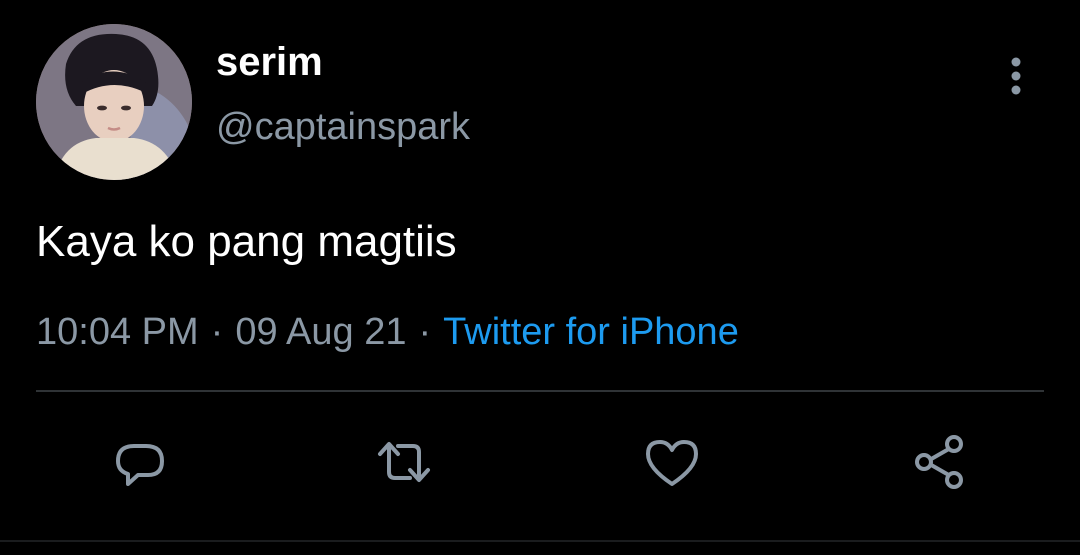 The height and width of the screenshot is (555, 1080). I want to click on tweet-source-link: Twitter for iPhone, so click(591, 332).